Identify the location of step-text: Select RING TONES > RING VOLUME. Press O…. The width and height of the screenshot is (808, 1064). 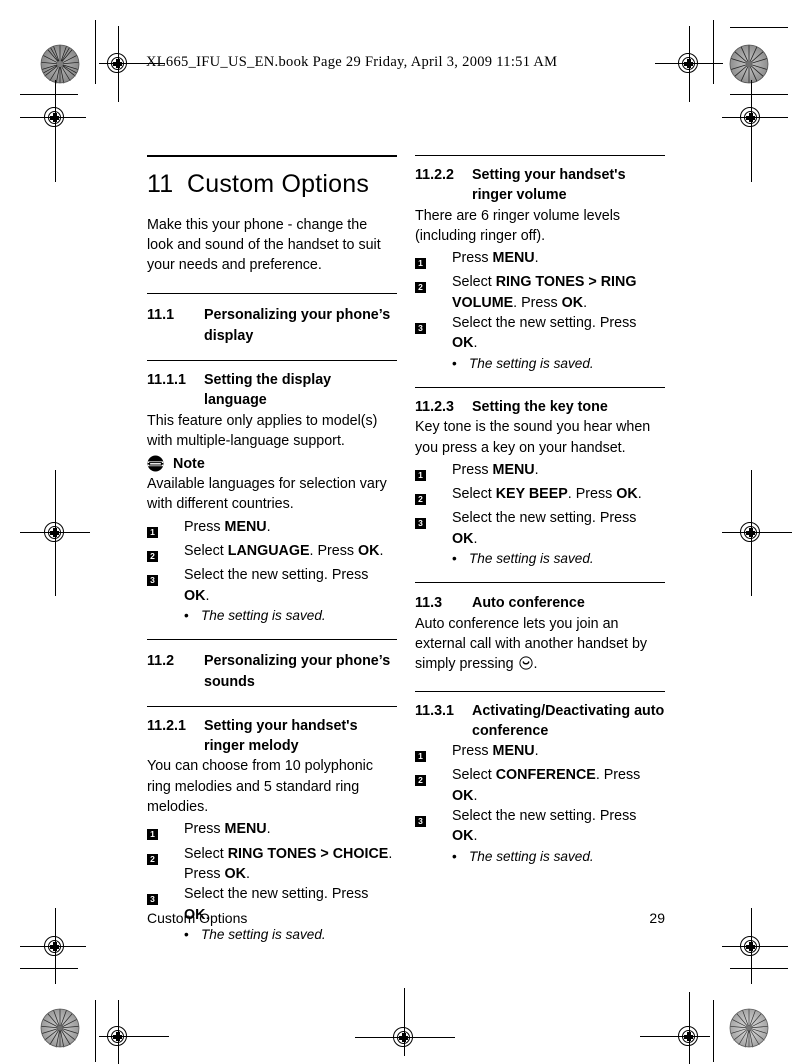
(544, 292).